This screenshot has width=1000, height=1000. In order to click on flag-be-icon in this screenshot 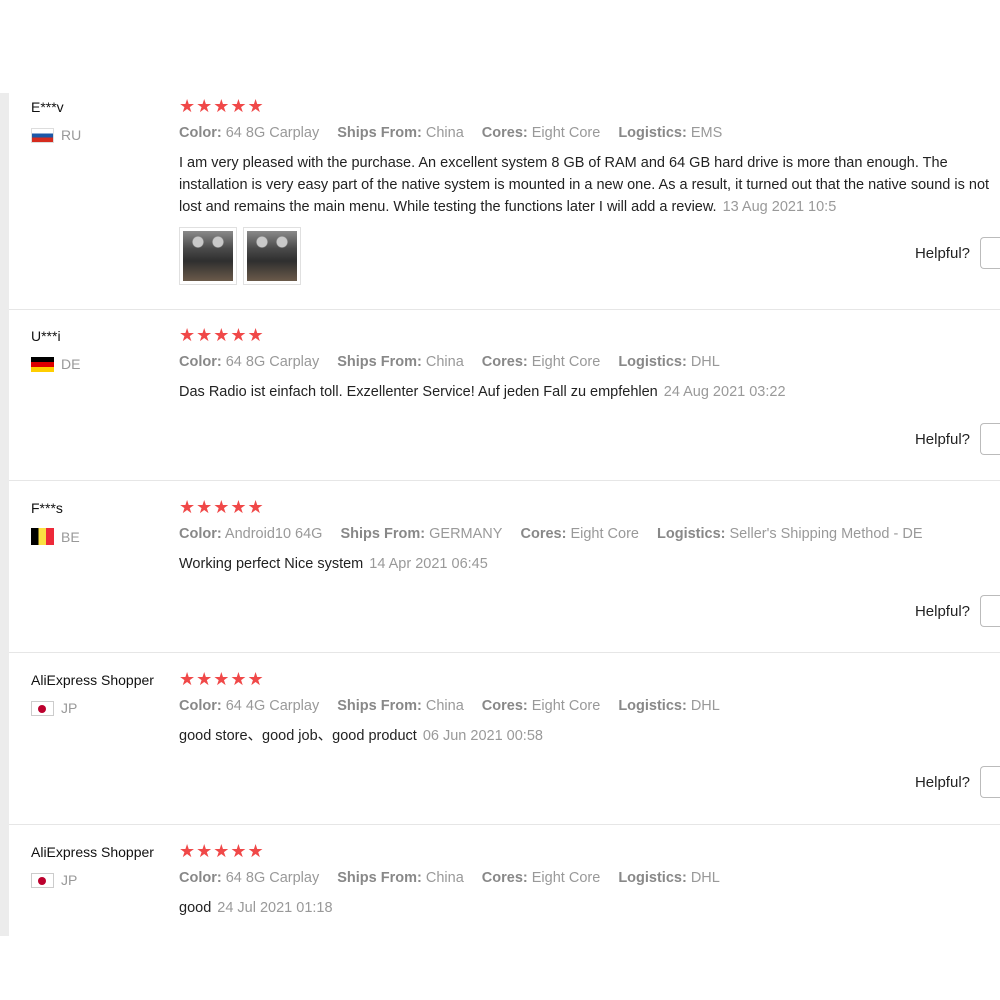, I will do `click(42, 536)`.